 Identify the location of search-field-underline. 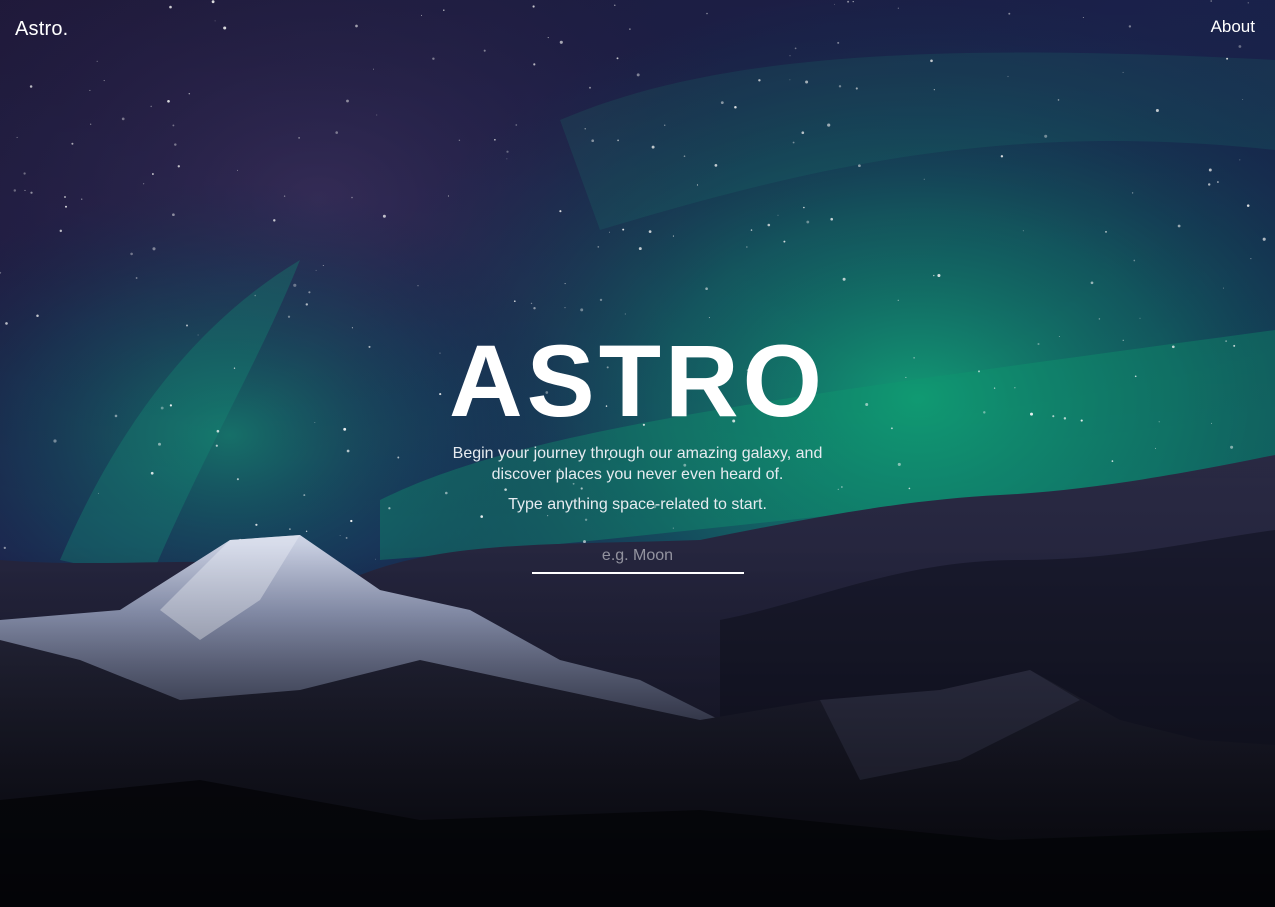
(637, 558).